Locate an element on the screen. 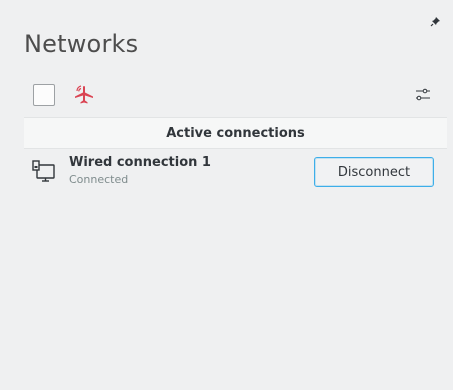 The width and height of the screenshot is (453, 390). connection-name: Wired connection 1 is located at coordinates (140, 162).